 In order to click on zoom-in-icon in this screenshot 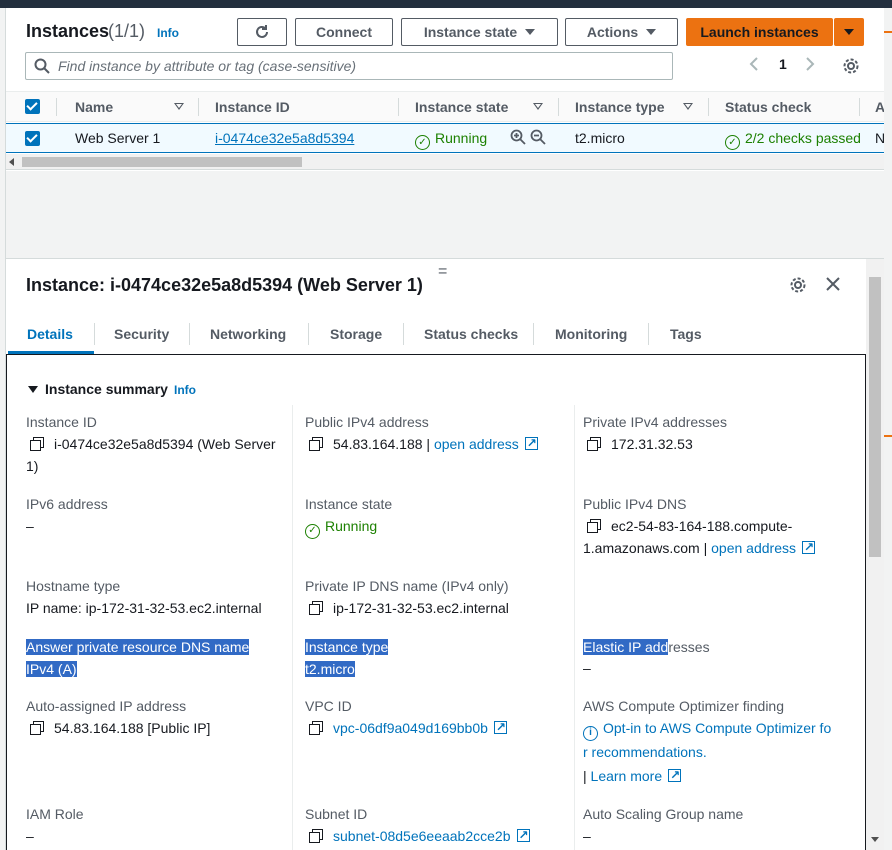, I will do `click(518, 137)`.